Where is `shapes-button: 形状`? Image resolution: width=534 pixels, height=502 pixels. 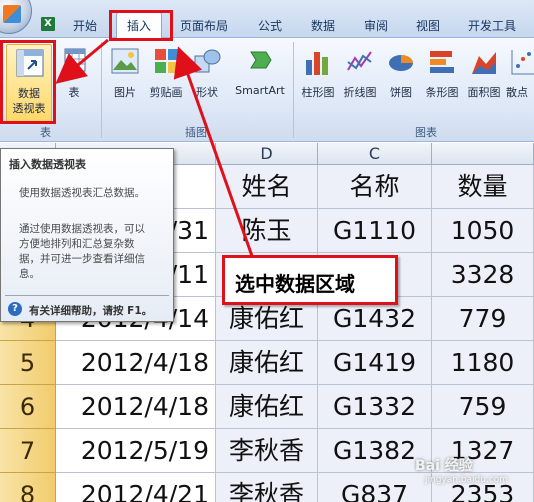 shapes-button: 形状 is located at coordinates (207, 76).